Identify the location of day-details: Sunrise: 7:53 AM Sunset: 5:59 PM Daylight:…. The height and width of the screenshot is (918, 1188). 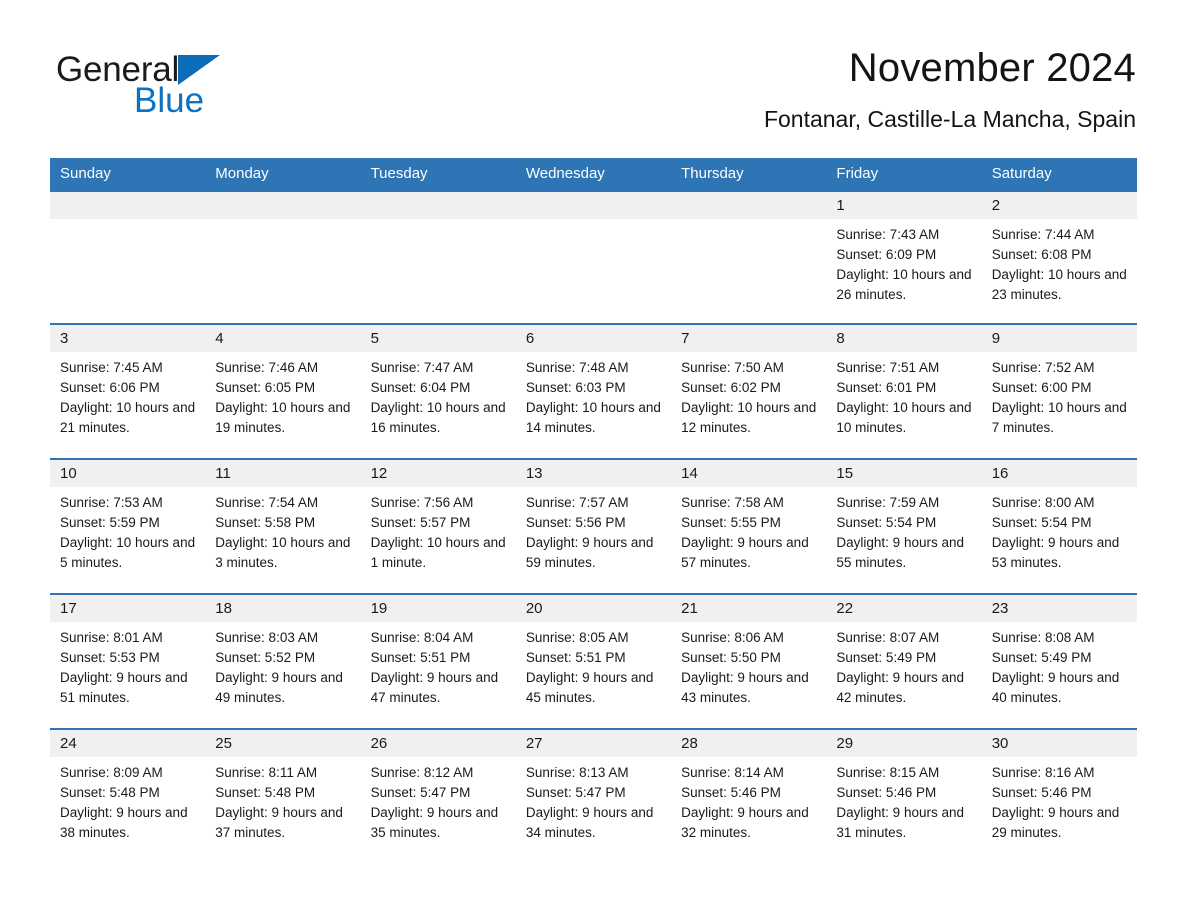
(127, 530).